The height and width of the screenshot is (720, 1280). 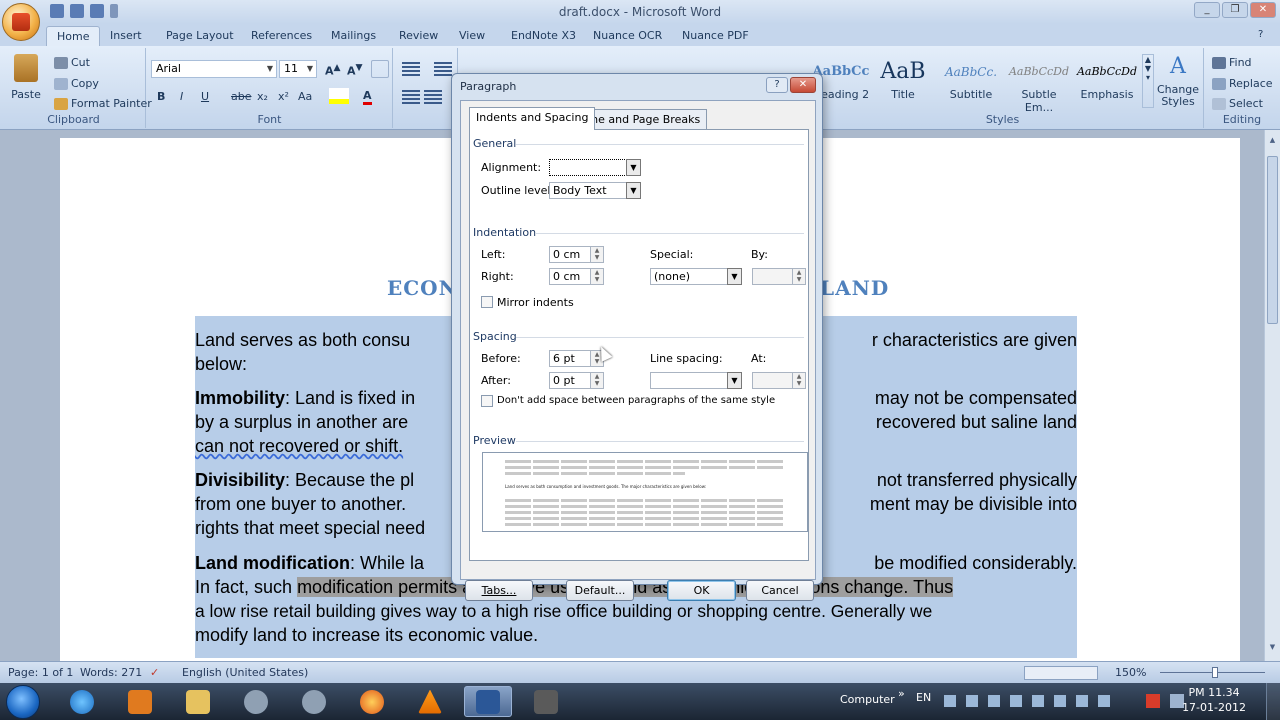 I want to click on tab-home: Home, so click(x=73, y=37).